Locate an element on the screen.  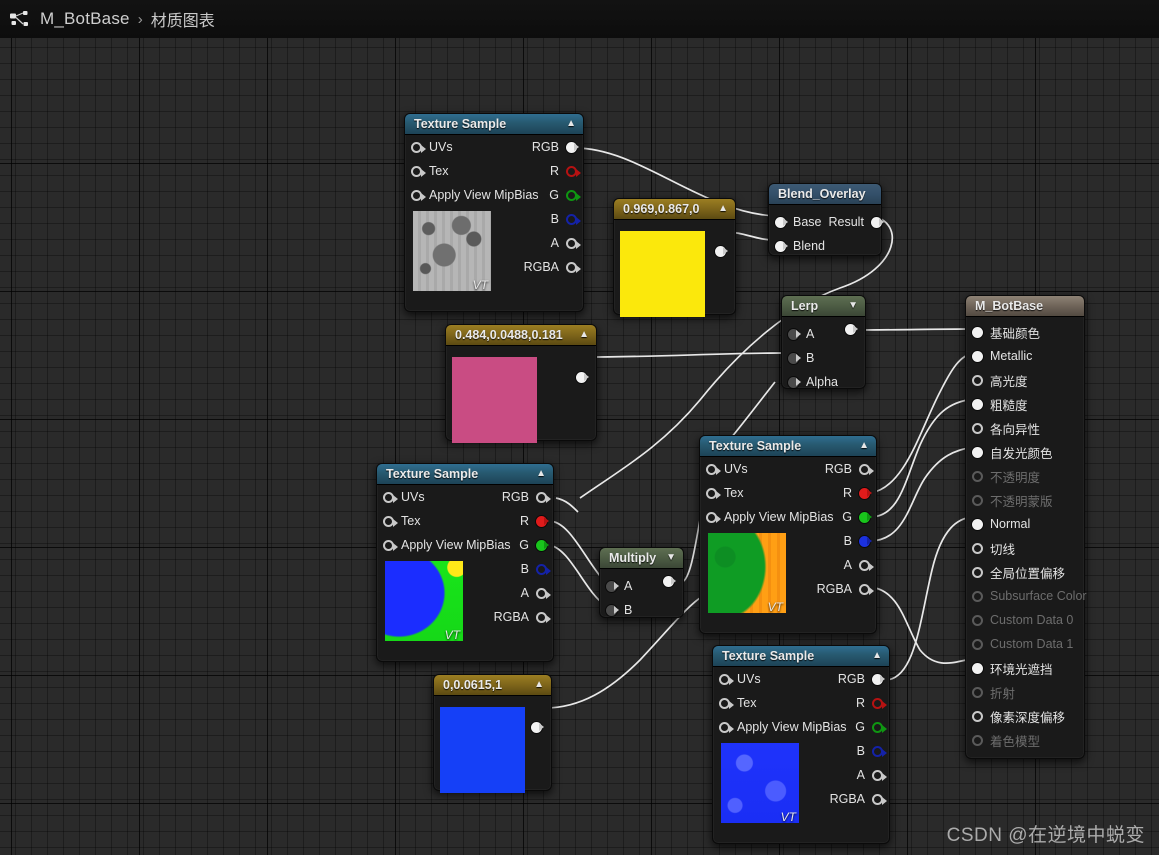
material-output-pin-row: Metallic is located at coordinates (1025, 356).